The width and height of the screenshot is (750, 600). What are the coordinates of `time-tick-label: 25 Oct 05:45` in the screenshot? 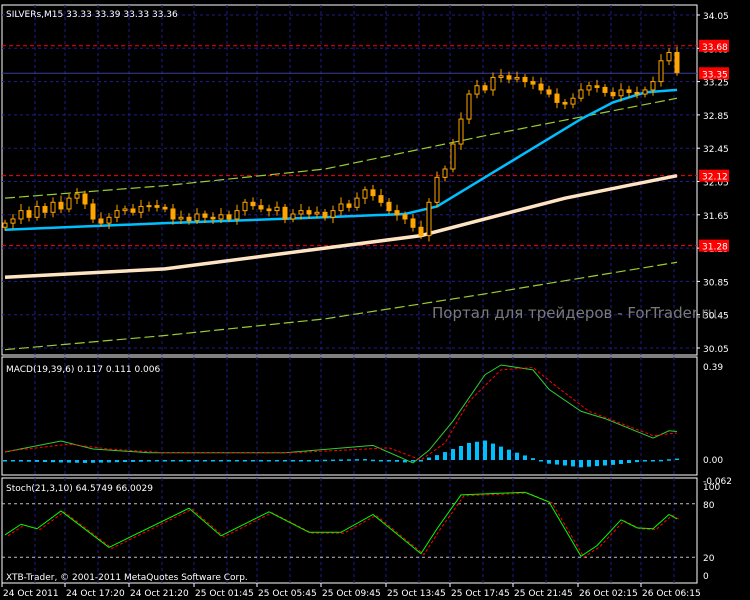 It's located at (287, 594).